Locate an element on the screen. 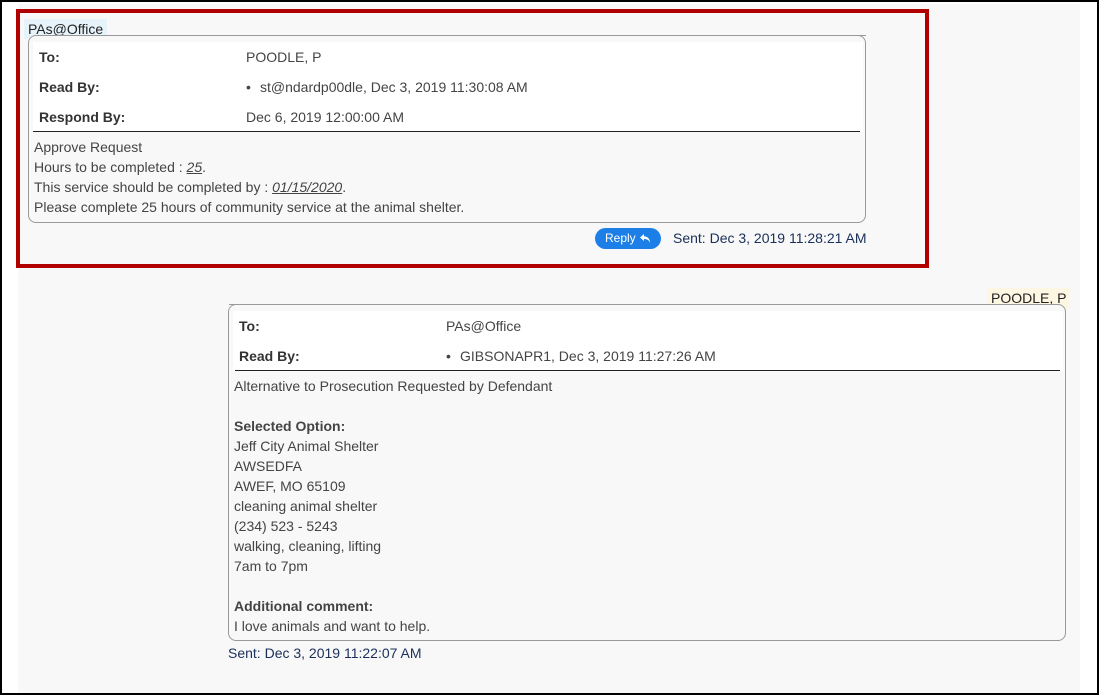 The image size is (1099, 695). additional-comment-label: Additional comment: is located at coordinates (304, 606).